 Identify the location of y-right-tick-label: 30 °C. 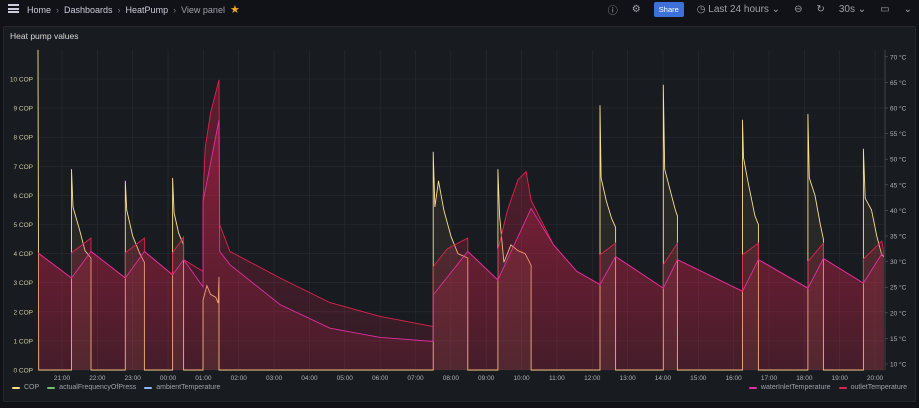
(898, 262).